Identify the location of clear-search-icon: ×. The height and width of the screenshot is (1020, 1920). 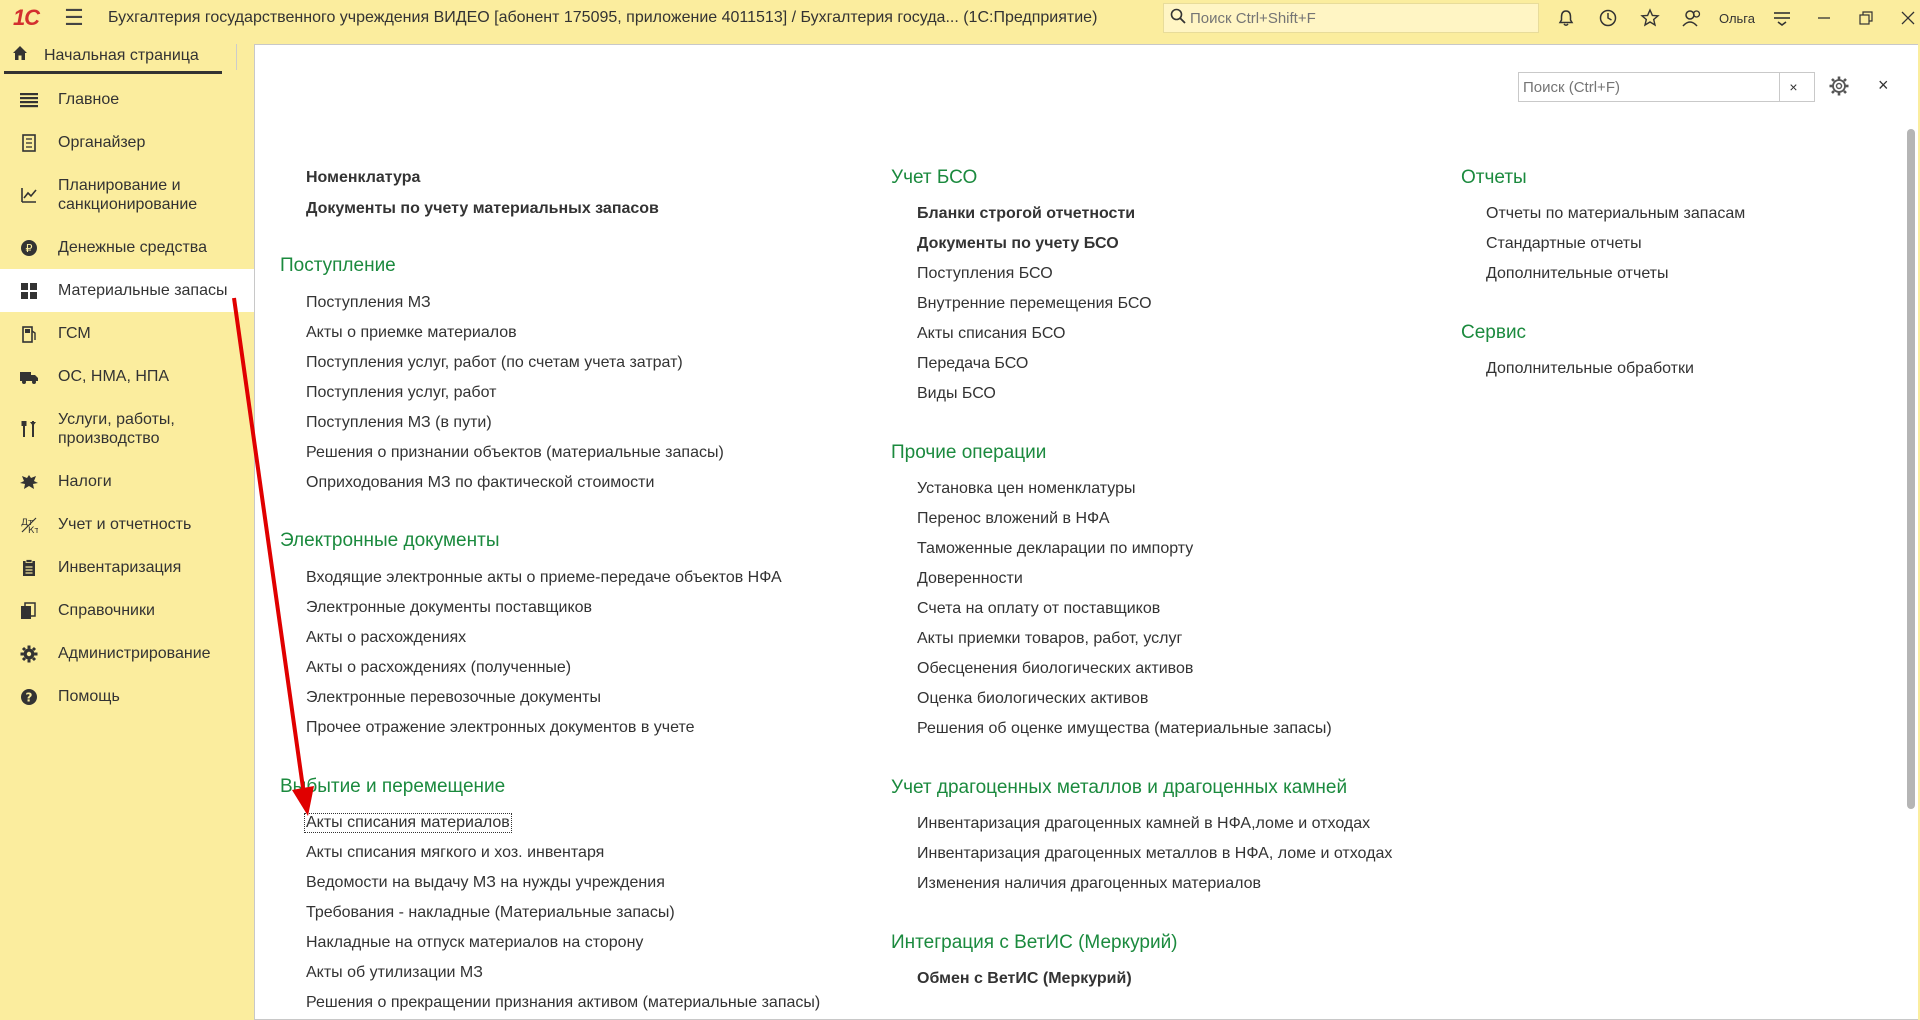
(1793, 87).